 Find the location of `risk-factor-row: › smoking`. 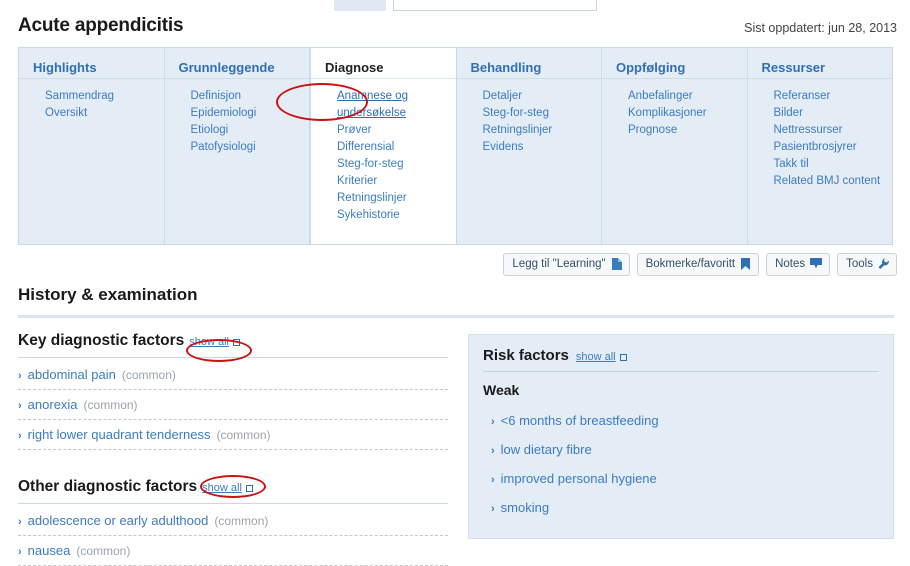

risk-factor-row: › smoking is located at coordinates (681, 507).